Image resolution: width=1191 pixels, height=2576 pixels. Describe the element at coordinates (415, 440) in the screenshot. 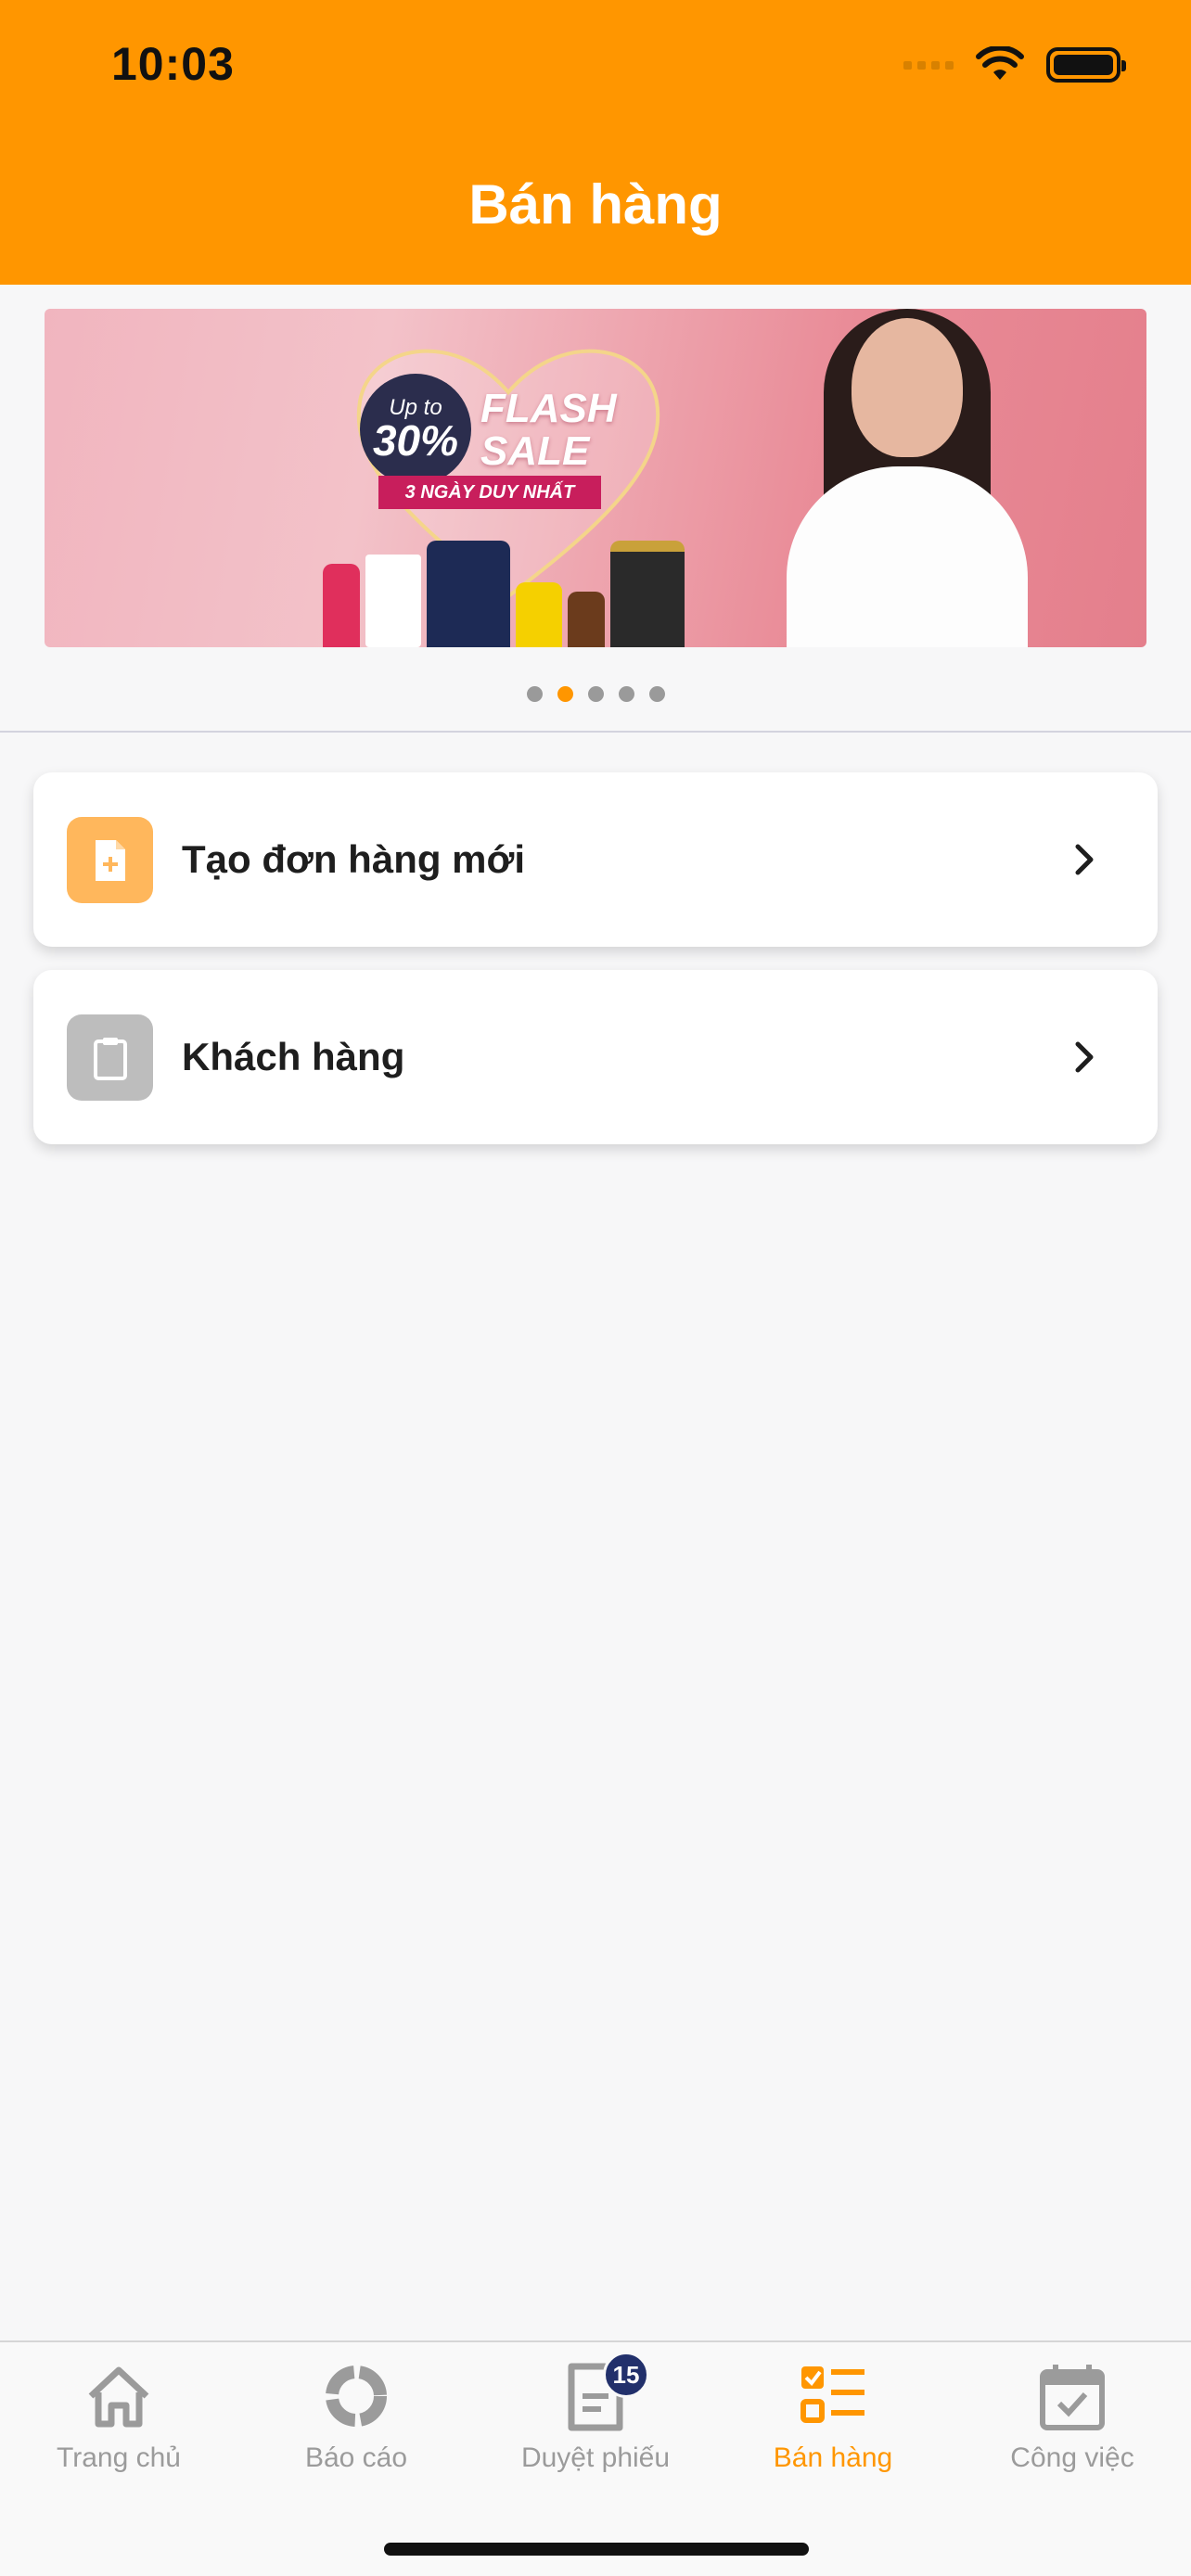

I see `badge-big-text: 30%` at that location.